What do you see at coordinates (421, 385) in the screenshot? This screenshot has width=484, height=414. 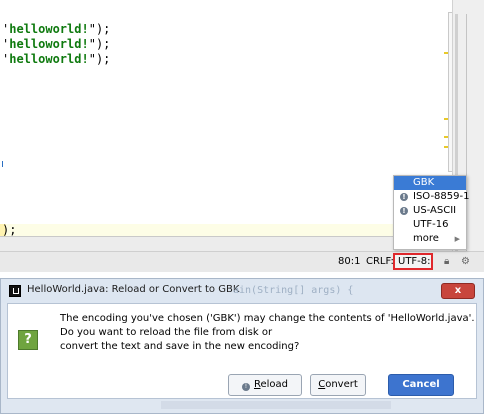 I see `cancel-button: Cancel` at bounding box center [421, 385].